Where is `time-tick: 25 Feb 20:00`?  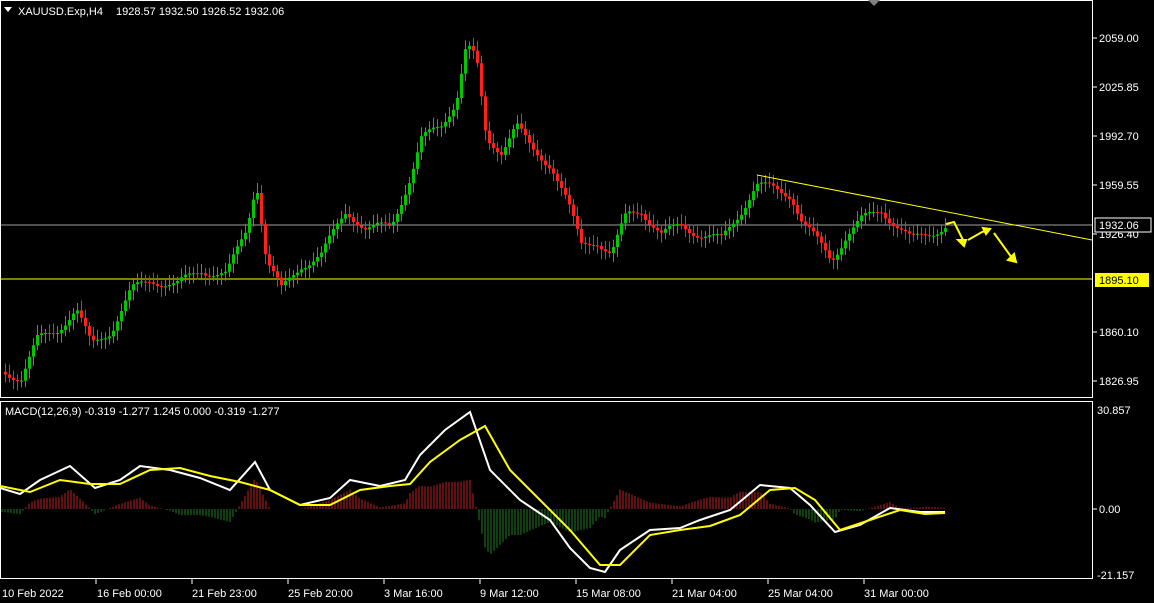 time-tick: 25 Feb 20:00 is located at coordinates (320, 594).